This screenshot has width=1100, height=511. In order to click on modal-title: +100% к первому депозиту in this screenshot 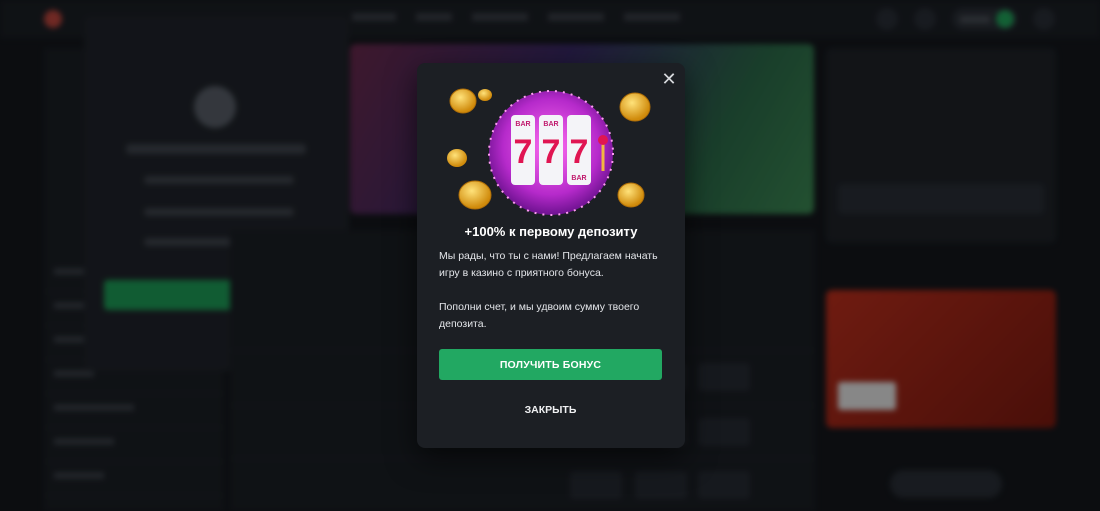, I will do `click(551, 231)`.